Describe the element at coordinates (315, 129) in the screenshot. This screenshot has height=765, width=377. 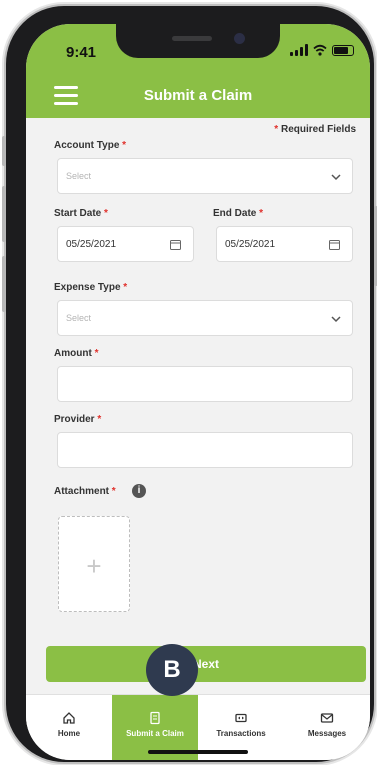
I see `required-fields-note: * Required Fields` at that location.